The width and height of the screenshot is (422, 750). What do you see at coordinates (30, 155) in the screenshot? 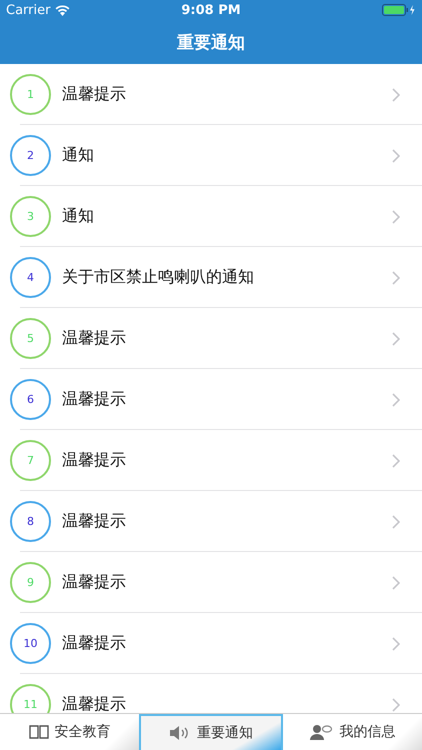
I see `number-badge: 2` at bounding box center [30, 155].